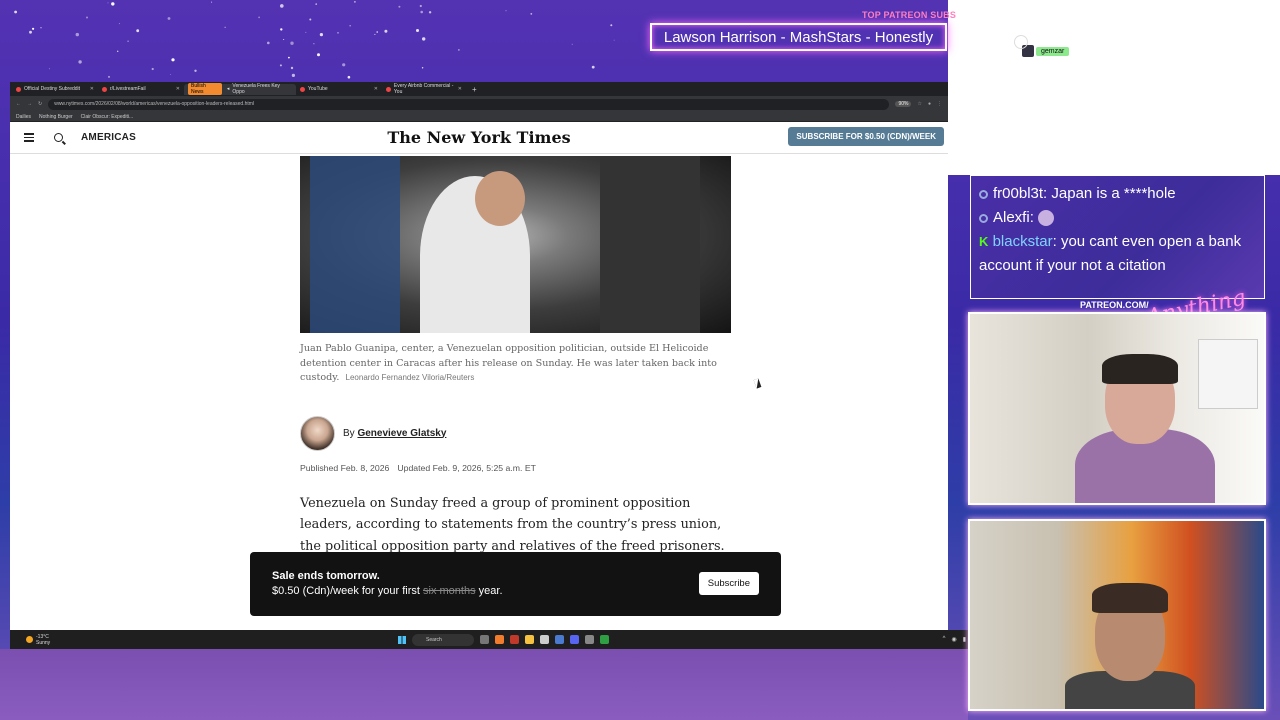 This screenshot has width=1280, height=720. What do you see at coordinates (929, 104) in the screenshot?
I see `profile-icon: ●` at bounding box center [929, 104].